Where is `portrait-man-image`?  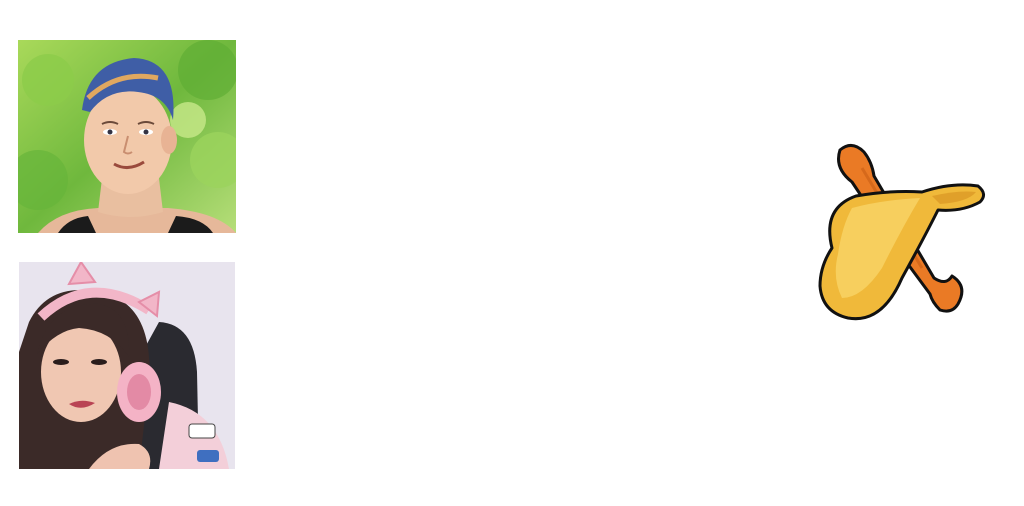
portrait-man-image is located at coordinates (127, 136).